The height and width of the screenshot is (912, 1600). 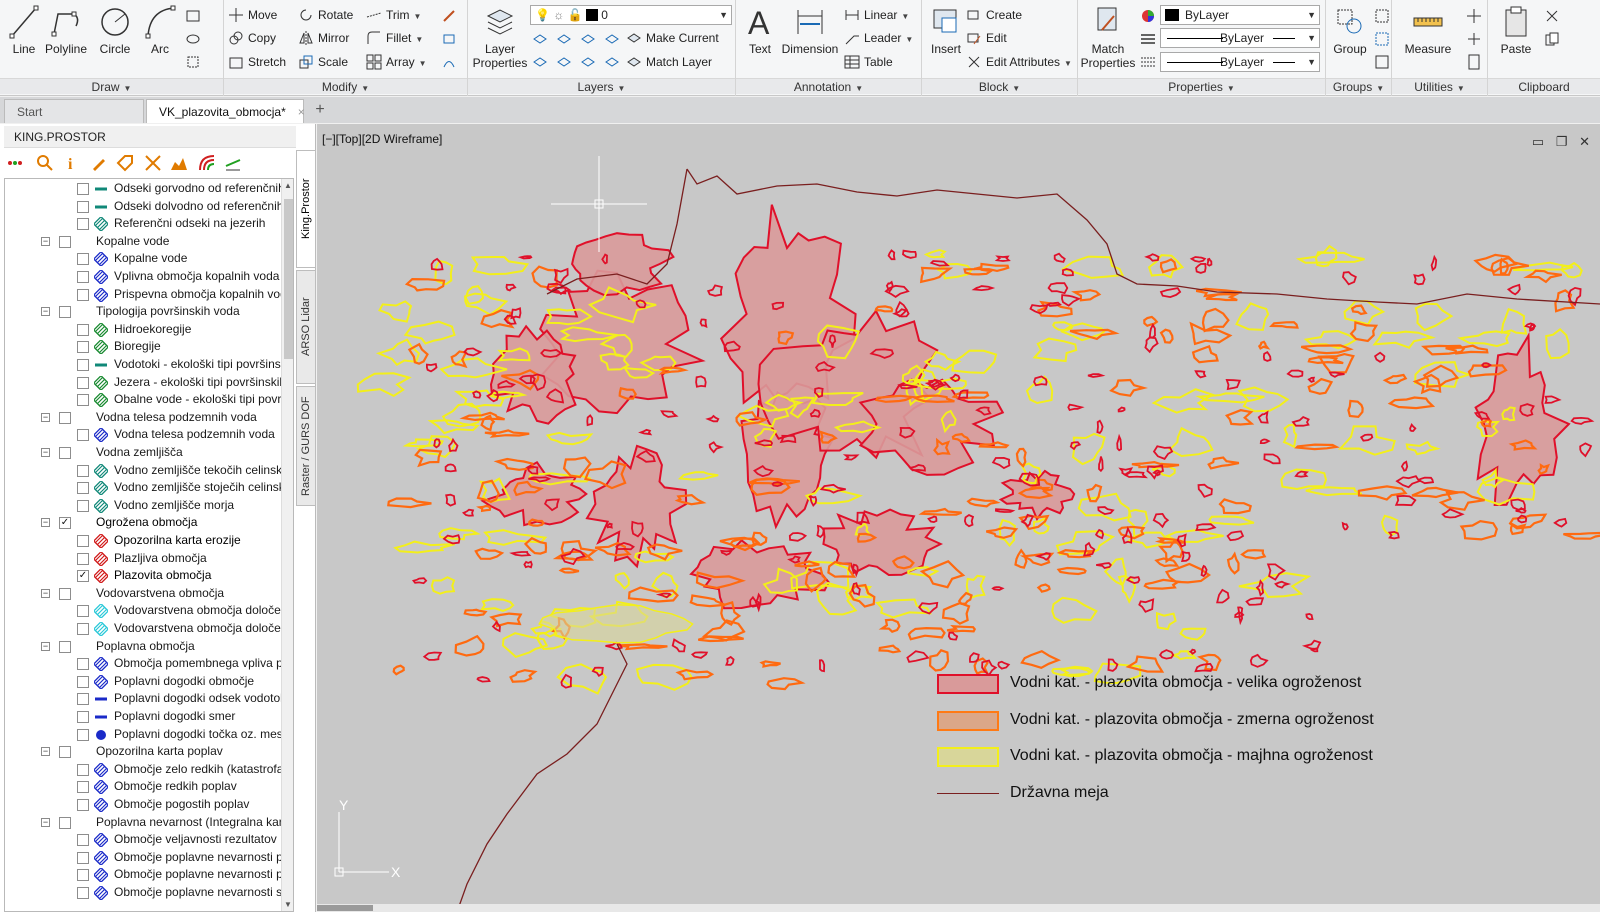 What do you see at coordinates (149, 330) in the screenshot?
I see `tree-row: Hidroekoregije` at bounding box center [149, 330].